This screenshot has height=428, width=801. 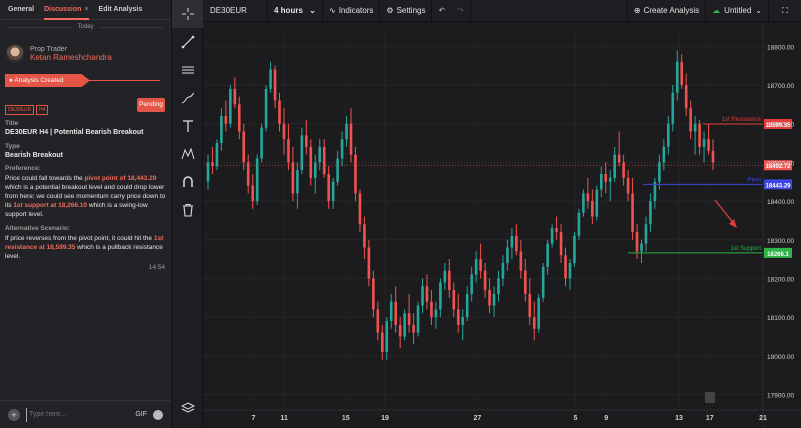 What do you see at coordinates (312, 10) in the screenshot?
I see `chevron-down-icon: ⌄` at bounding box center [312, 10].